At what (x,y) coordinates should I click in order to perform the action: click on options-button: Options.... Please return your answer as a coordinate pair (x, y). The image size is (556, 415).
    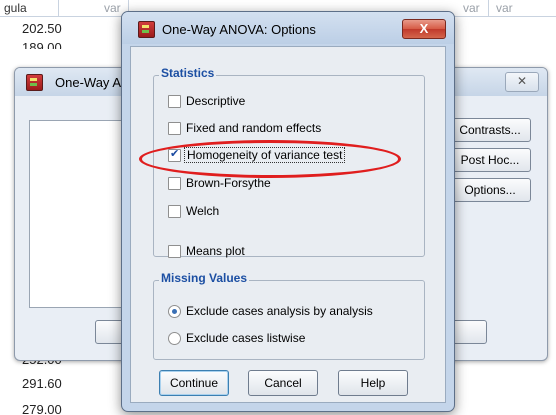
    Looking at the image, I should click on (490, 190).